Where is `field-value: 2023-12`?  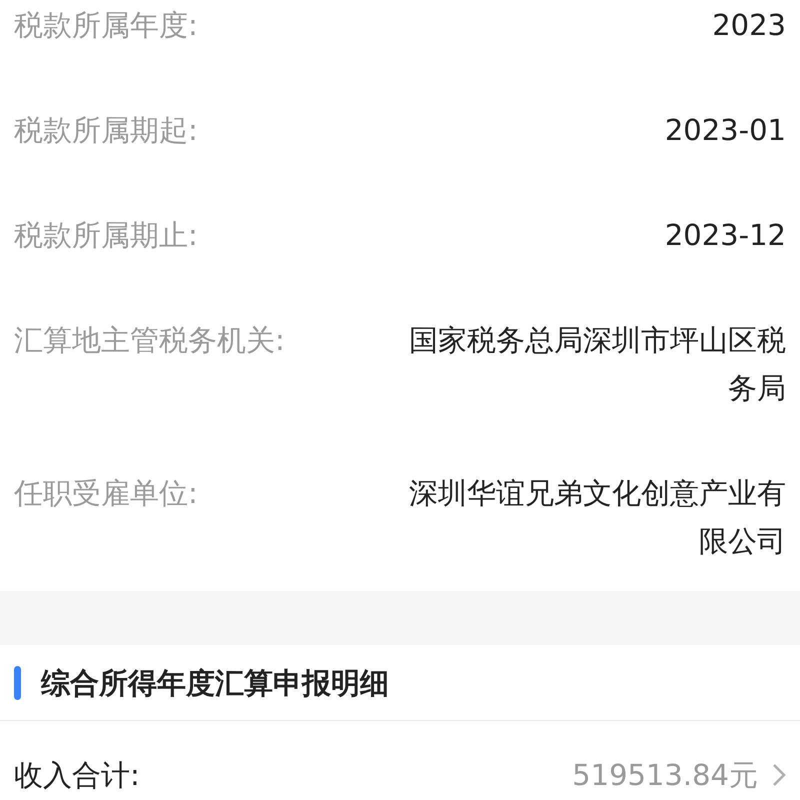
field-value: 2023-12 is located at coordinates (725, 235).